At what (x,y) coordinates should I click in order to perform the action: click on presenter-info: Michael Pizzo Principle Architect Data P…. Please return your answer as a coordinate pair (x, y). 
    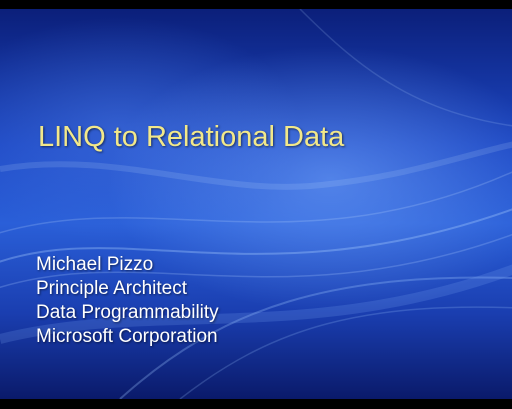
    Looking at the image, I should click on (127, 301).